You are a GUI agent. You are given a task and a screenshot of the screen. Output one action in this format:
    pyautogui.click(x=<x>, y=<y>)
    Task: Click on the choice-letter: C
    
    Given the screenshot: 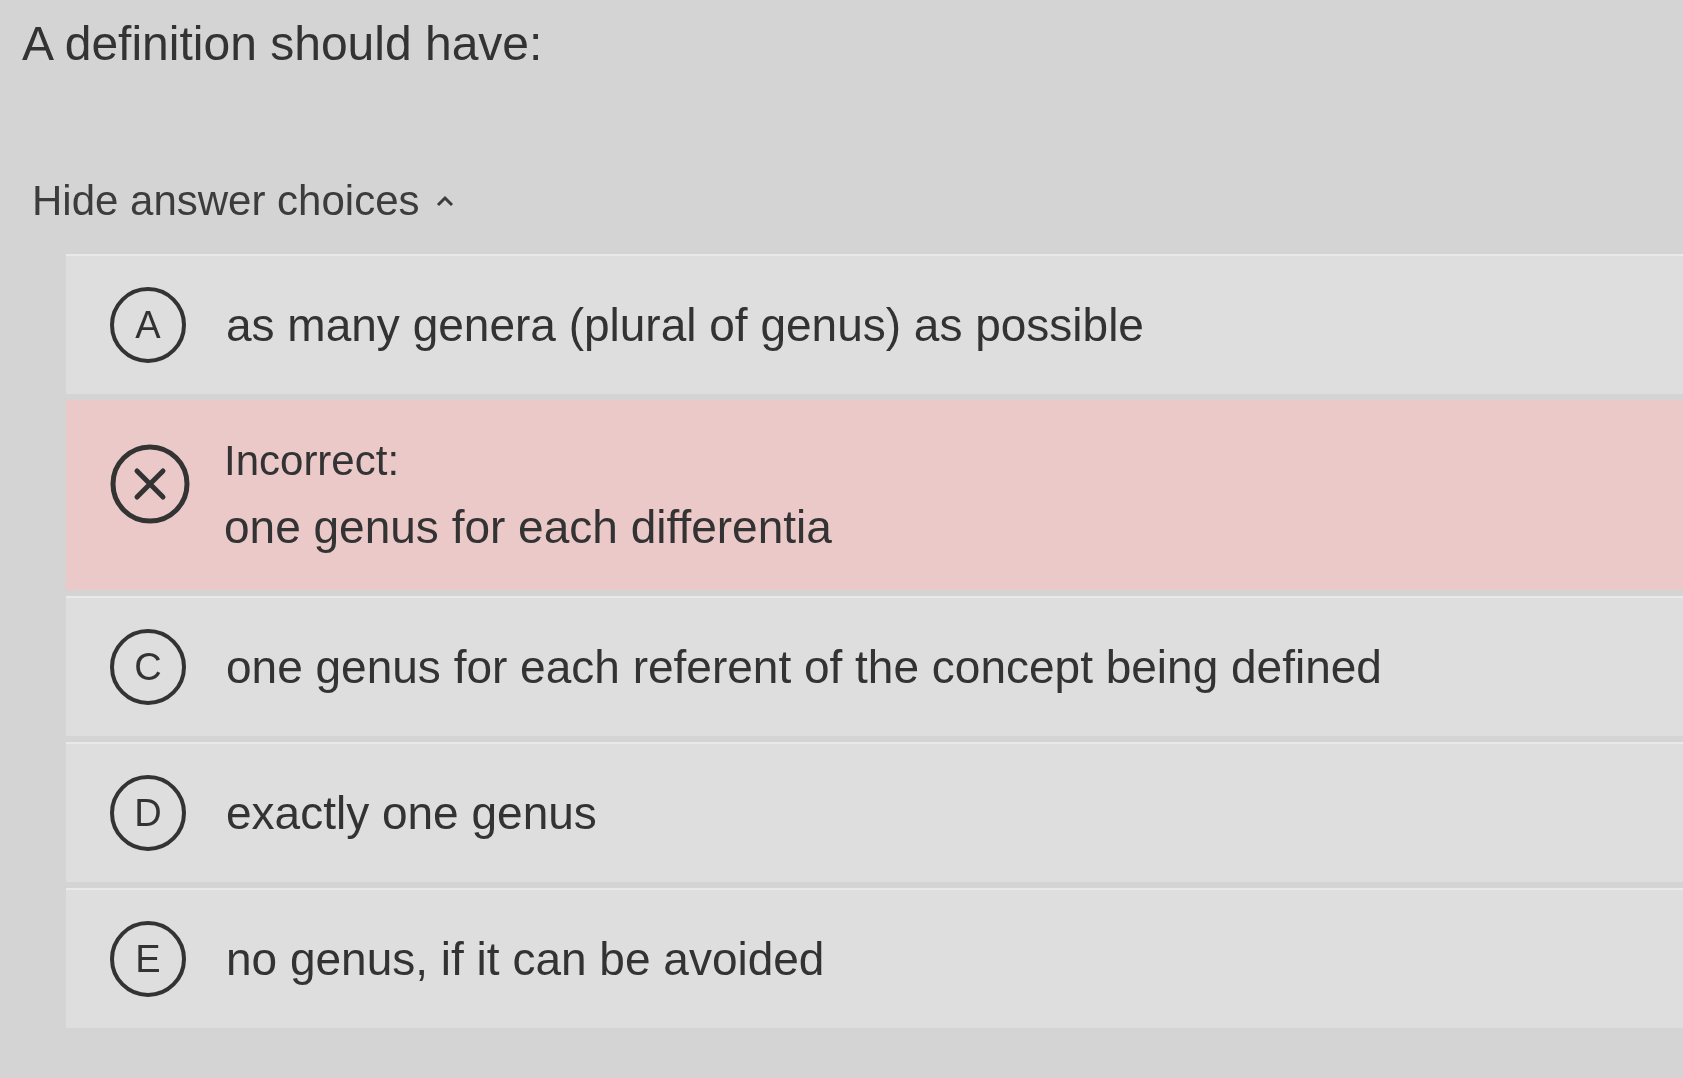 What is the action you would take?
    pyautogui.click(x=148, y=667)
    